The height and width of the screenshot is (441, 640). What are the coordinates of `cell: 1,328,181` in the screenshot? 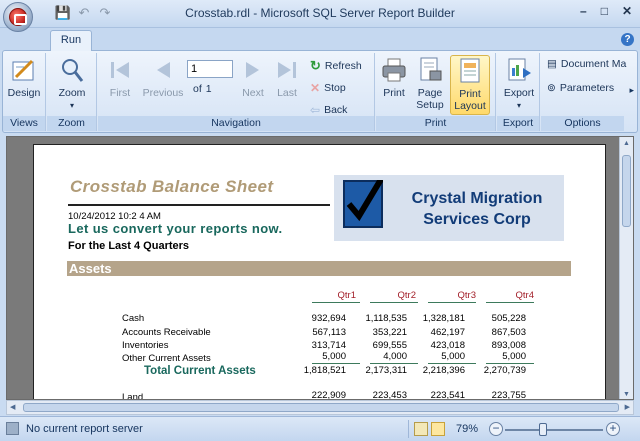 It's located at (443, 318).